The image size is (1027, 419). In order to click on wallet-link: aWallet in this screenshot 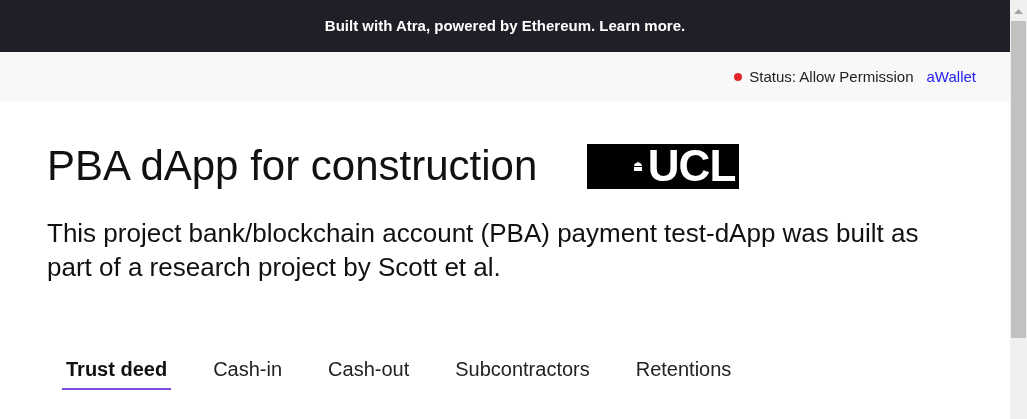, I will do `click(951, 77)`.